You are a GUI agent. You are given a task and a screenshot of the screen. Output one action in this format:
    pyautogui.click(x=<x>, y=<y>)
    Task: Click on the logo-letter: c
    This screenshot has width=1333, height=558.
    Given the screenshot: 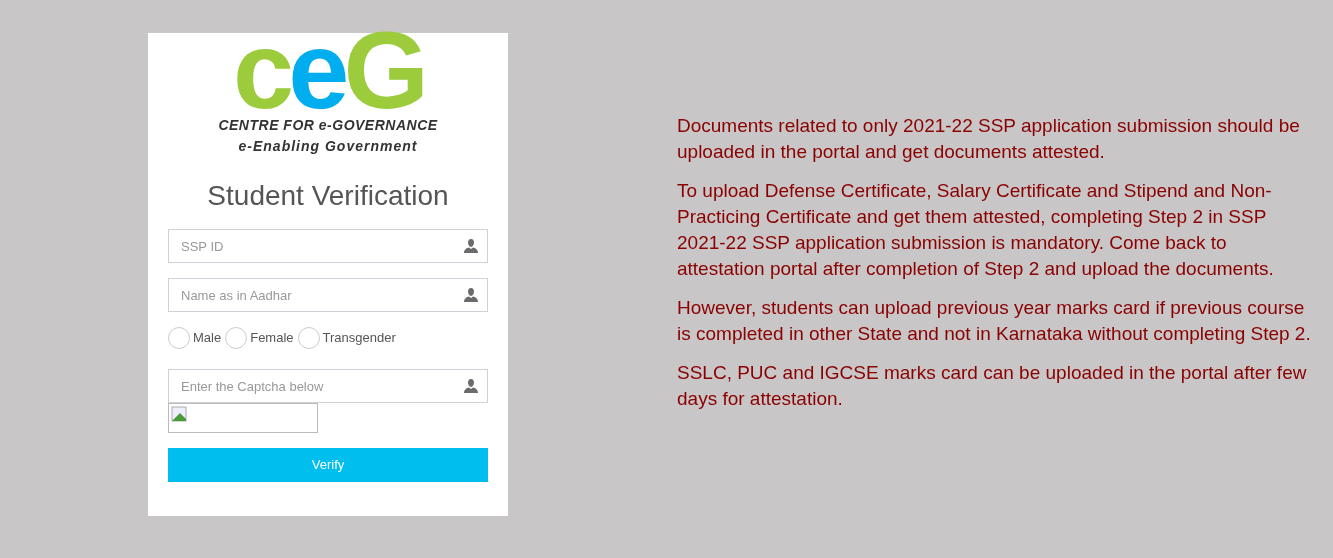 What is the action you would take?
    pyautogui.click(x=261, y=70)
    